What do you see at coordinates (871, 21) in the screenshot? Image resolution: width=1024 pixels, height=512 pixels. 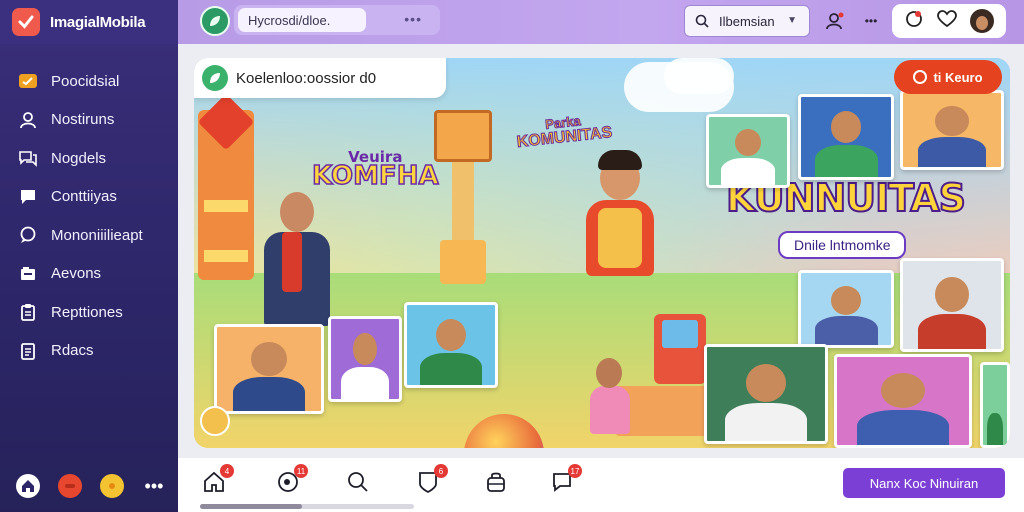 I see `more-dots-icon: •••` at bounding box center [871, 21].